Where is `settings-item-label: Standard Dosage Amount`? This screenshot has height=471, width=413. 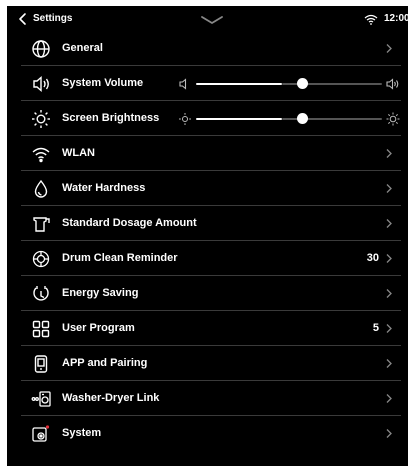 settings-item-label: Standard Dosage Amount is located at coordinates (129, 223).